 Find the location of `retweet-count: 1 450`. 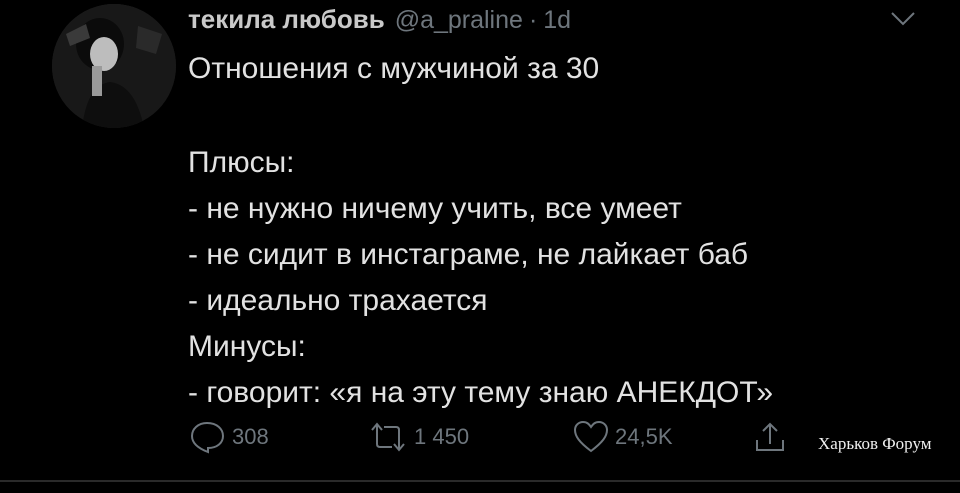

retweet-count: 1 450 is located at coordinates (442, 436).